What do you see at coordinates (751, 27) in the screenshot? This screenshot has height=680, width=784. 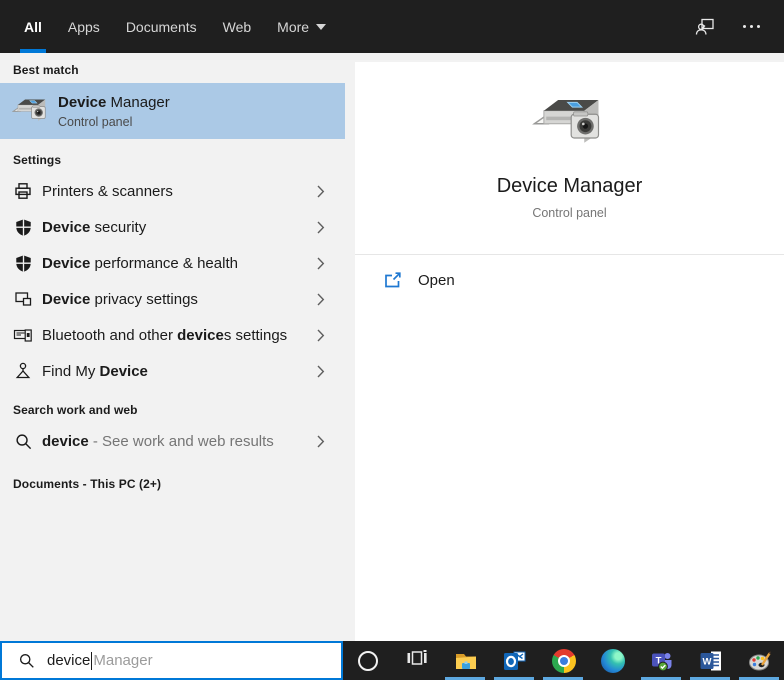 I see `more-options-icon` at bounding box center [751, 27].